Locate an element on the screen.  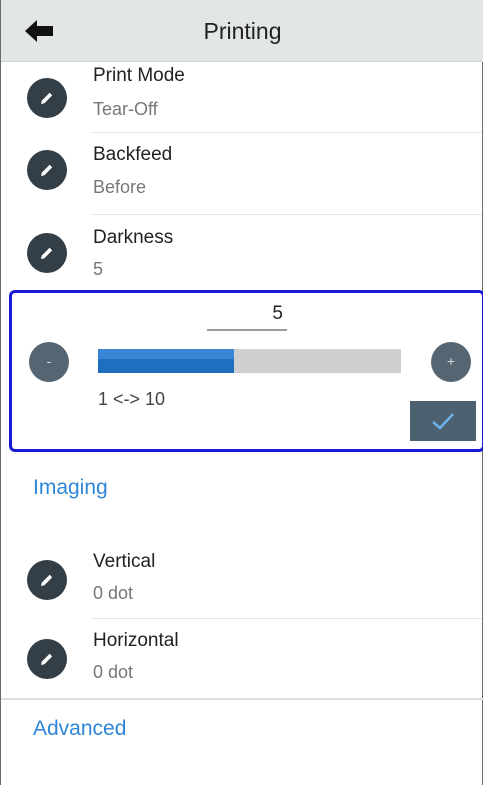
edit-darkness-button is located at coordinates (47, 253).